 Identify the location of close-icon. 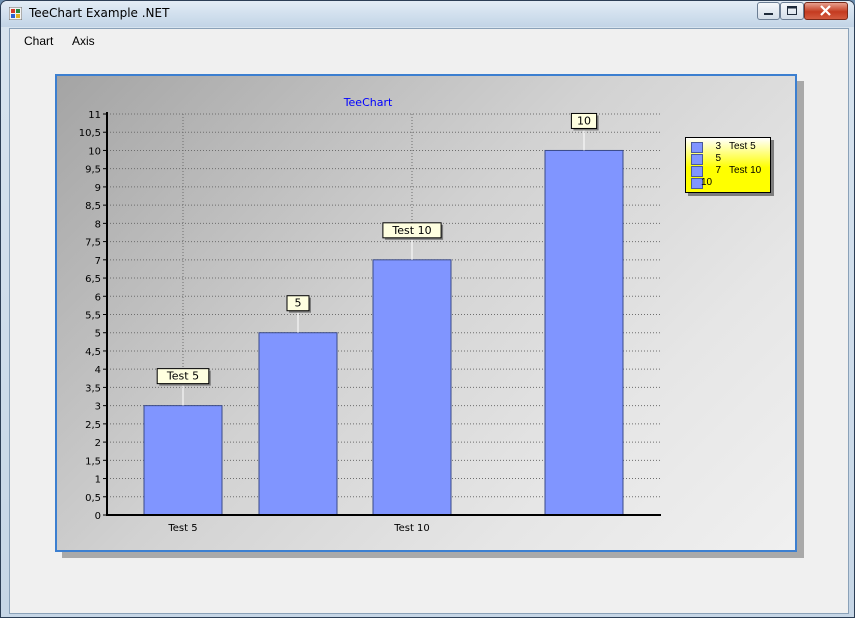
(825, 10).